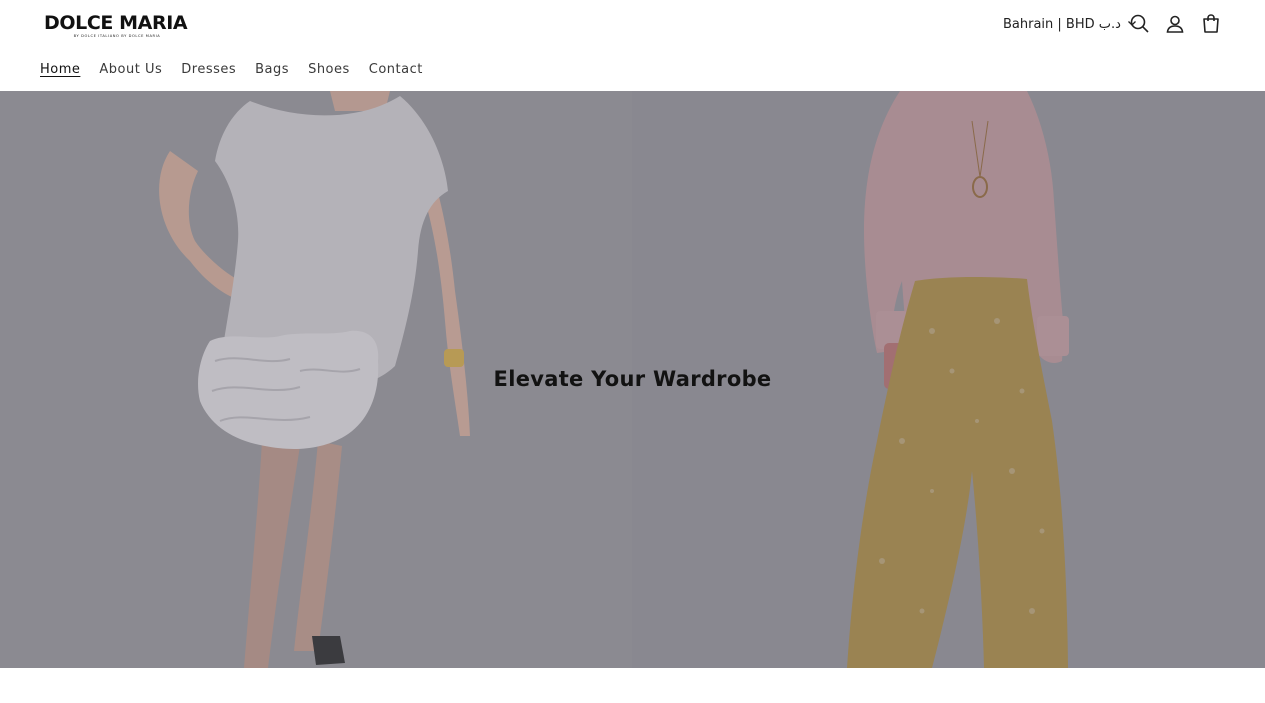  Describe the element at coordinates (1062, 24) in the screenshot. I see `locale-label: Bahrain | BHD د.ب` at that location.